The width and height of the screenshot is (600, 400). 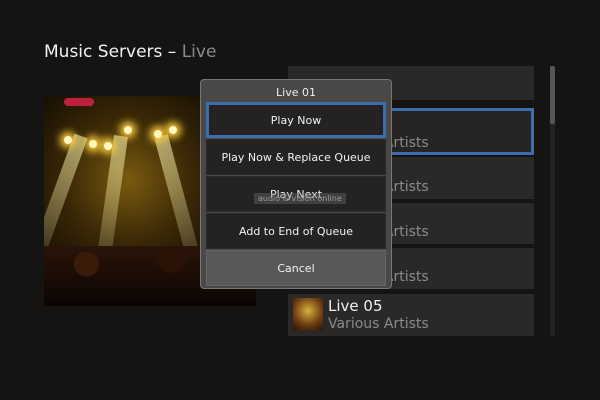 I want to click on title-sub: Live, so click(x=199, y=52).